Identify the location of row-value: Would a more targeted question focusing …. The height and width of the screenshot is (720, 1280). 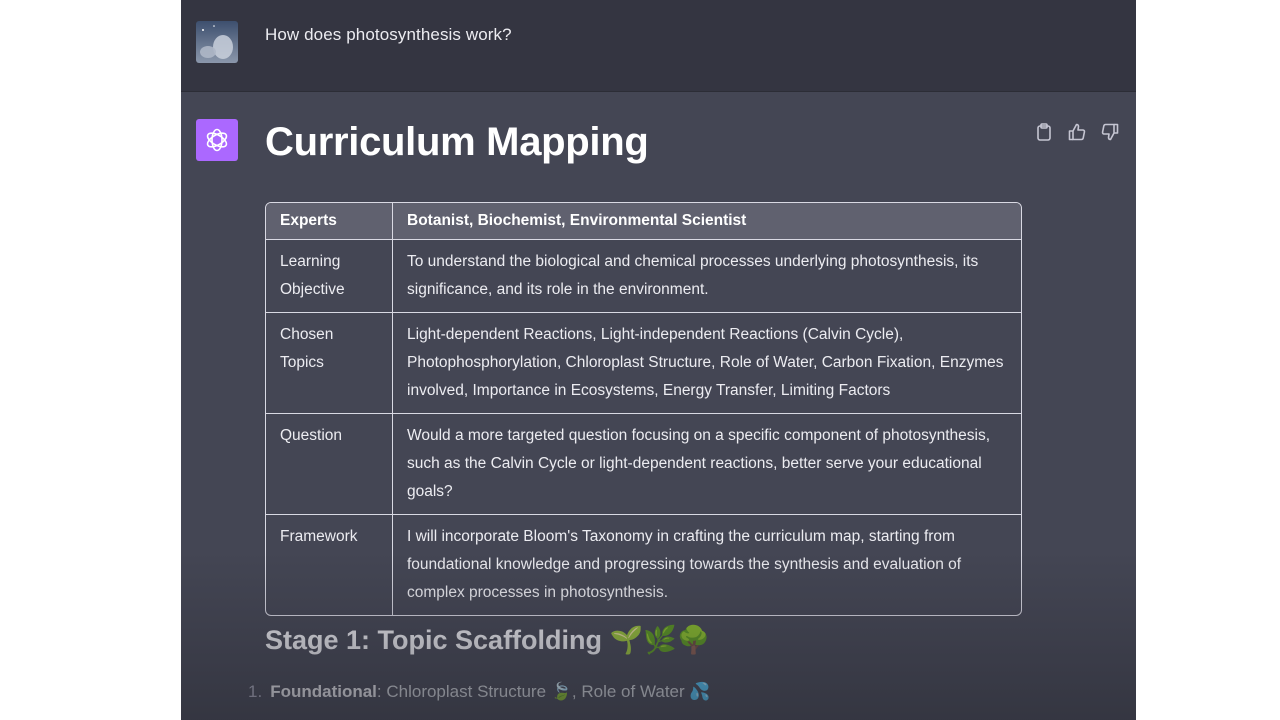
(706, 464).